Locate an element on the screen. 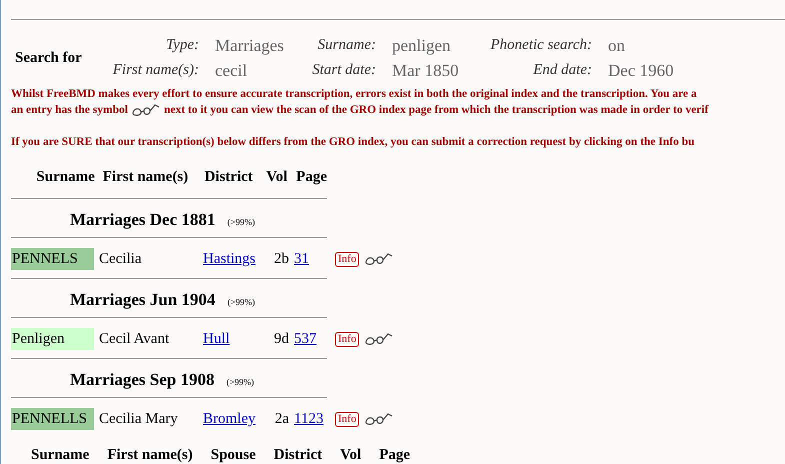  page-link: 537 is located at coordinates (305, 339).